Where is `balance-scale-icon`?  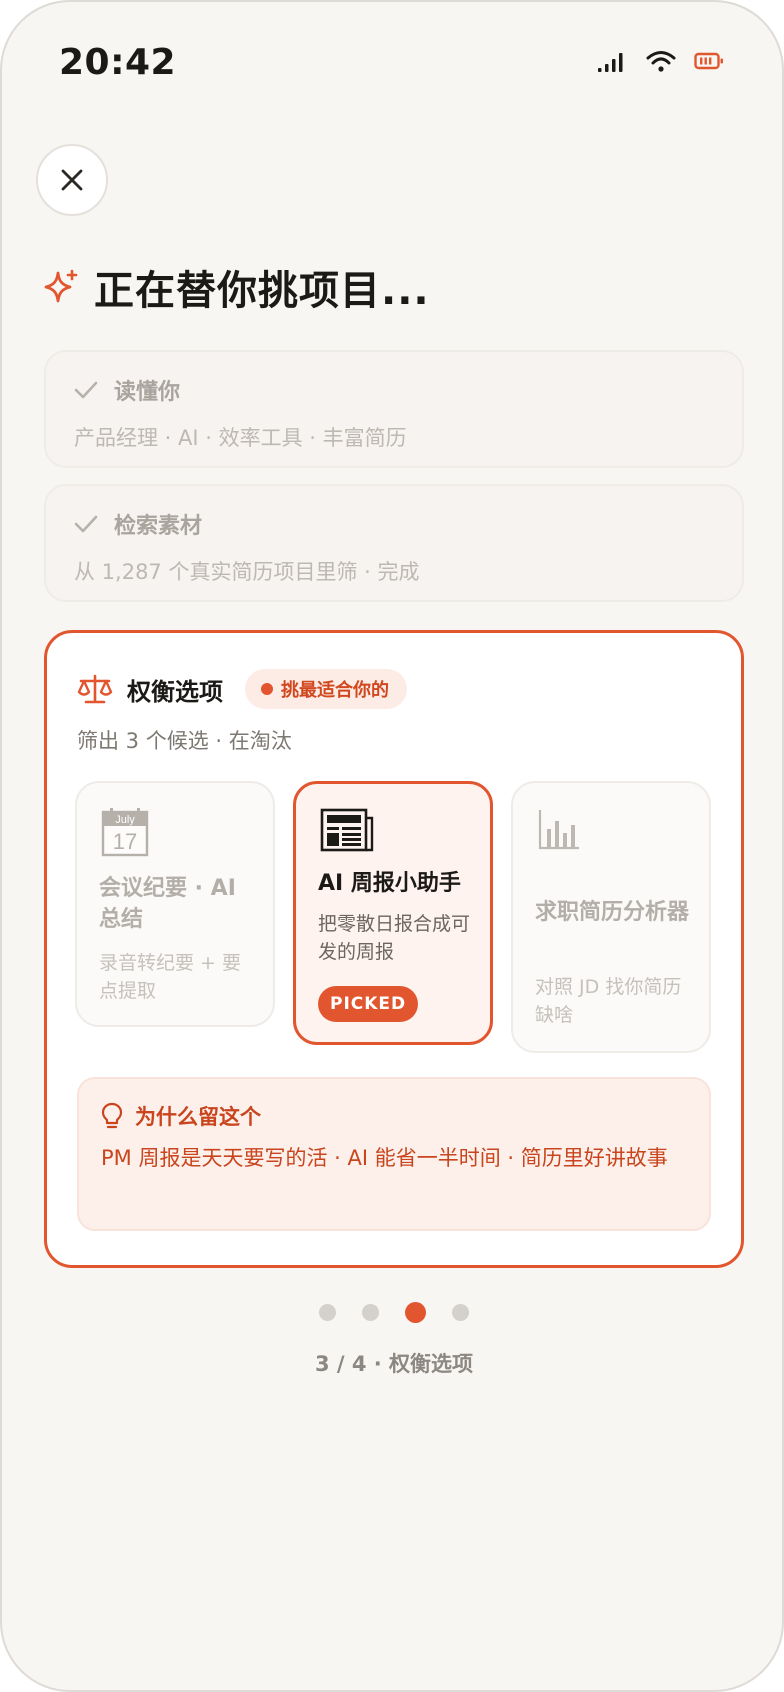
balance-scale-icon is located at coordinates (95, 689).